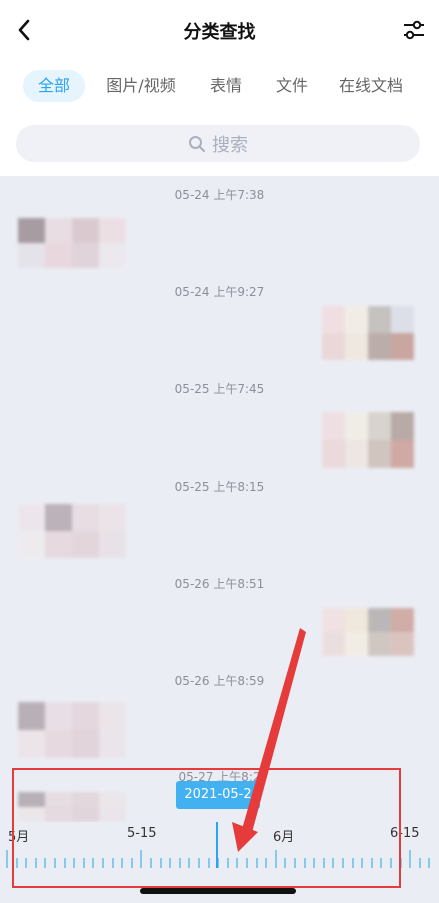 Image resolution: width=439 pixels, height=903 pixels. I want to click on home-indicator, so click(218, 891).